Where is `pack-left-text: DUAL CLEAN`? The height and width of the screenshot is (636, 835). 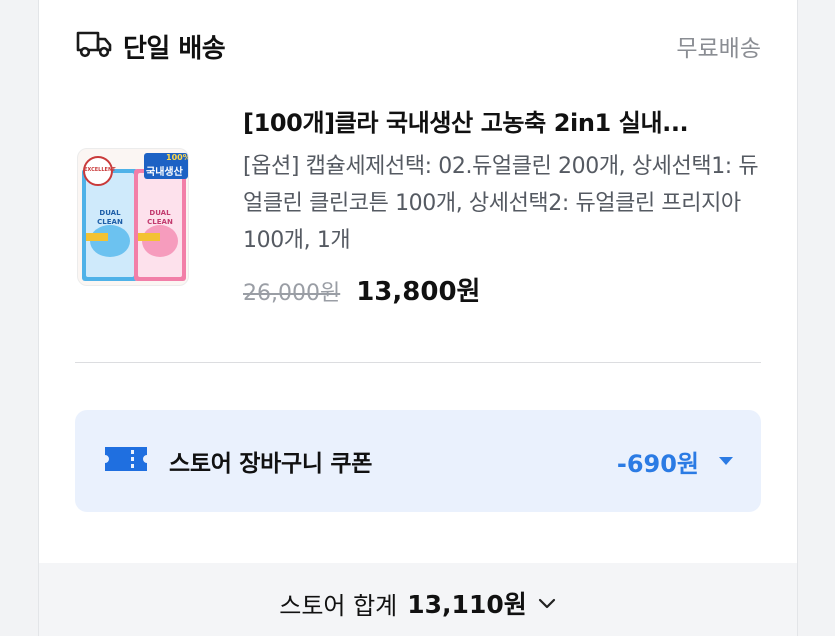
pack-left-text: DUAL CLEAN is located at coordinates (110, 217).